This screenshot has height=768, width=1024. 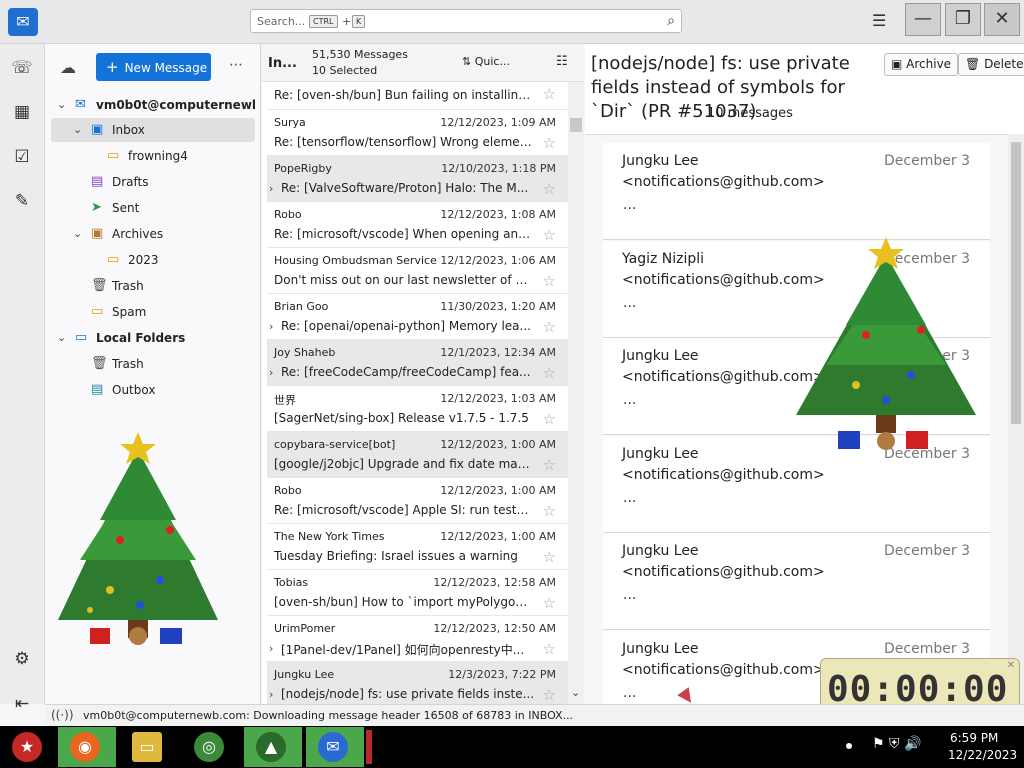 What do you see at coordinates (62, 715) in the screenshot?
I see `online-status-icon: ((·))` at bounding box center [62, 715].